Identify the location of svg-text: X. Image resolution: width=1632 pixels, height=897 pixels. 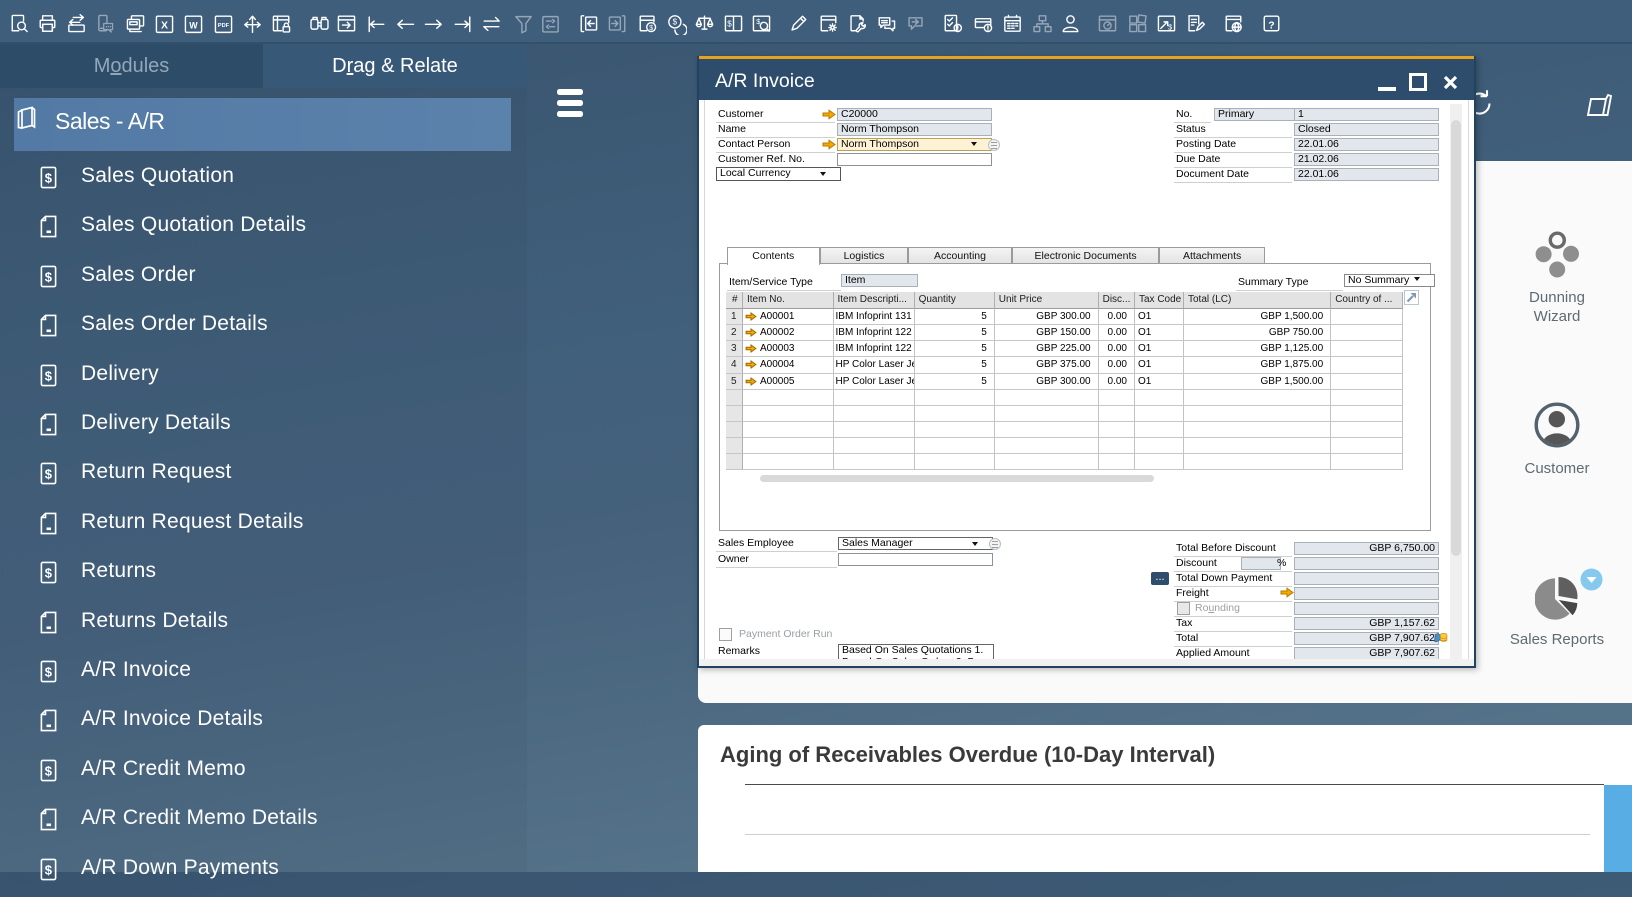
(164, 25).